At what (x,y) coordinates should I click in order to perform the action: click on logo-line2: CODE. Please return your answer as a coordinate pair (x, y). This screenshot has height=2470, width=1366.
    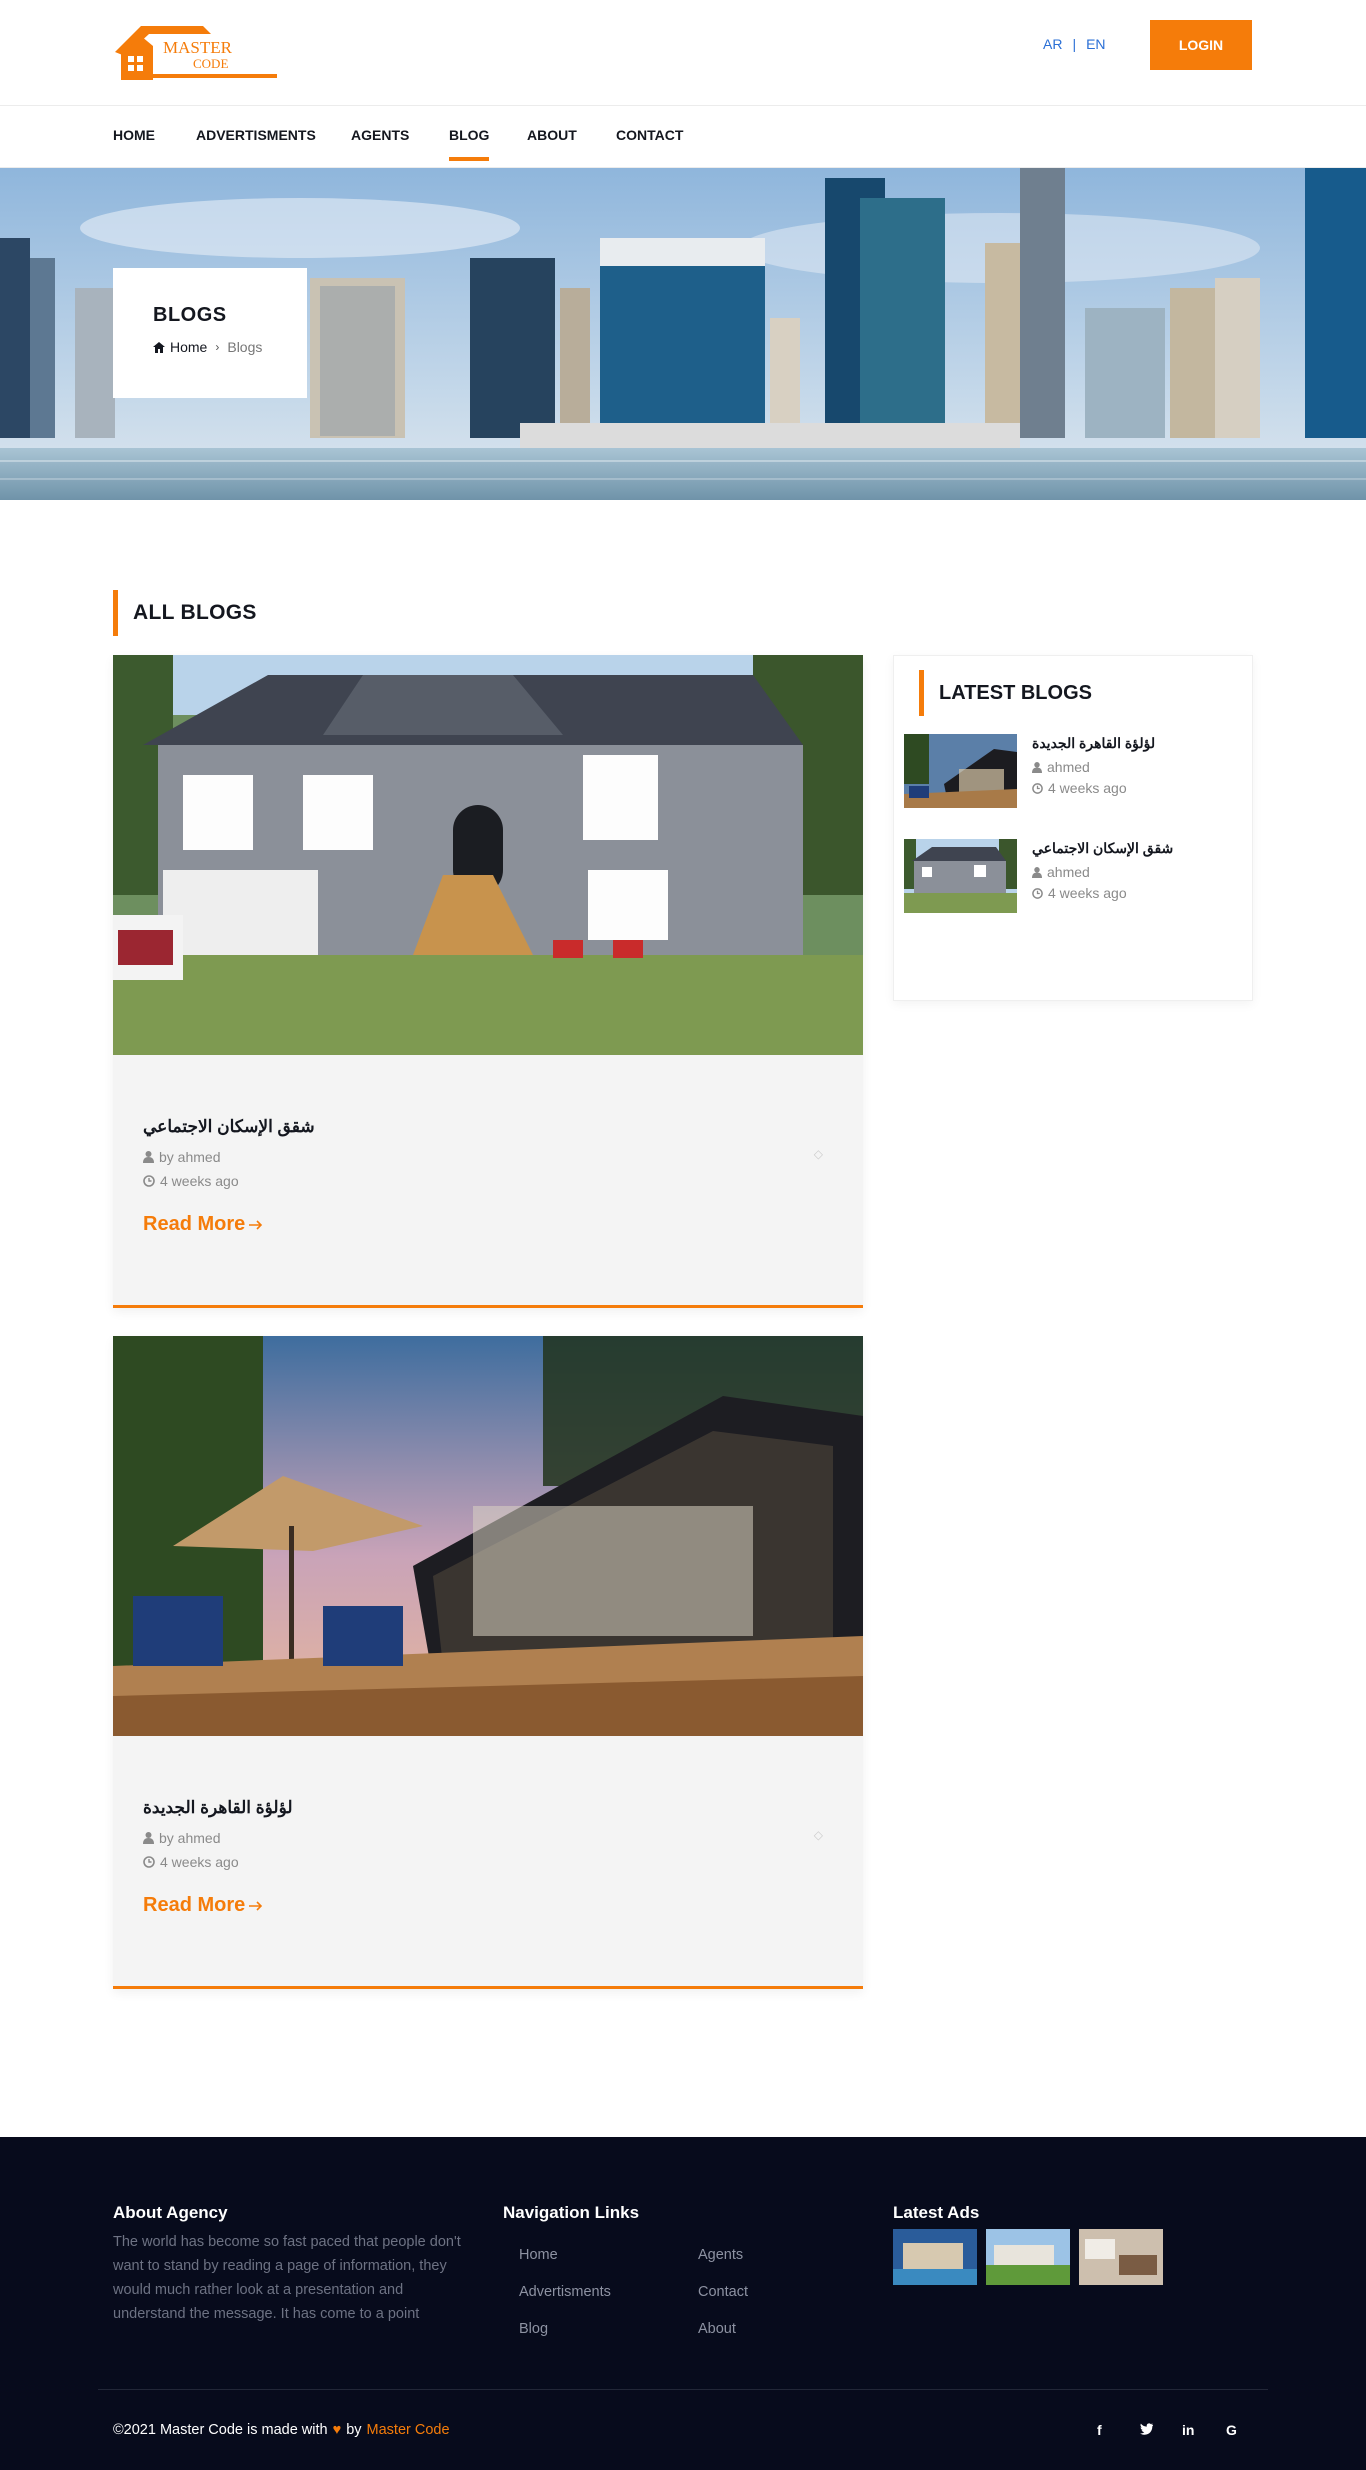
    Looking at the image, I should click on (210, 63).